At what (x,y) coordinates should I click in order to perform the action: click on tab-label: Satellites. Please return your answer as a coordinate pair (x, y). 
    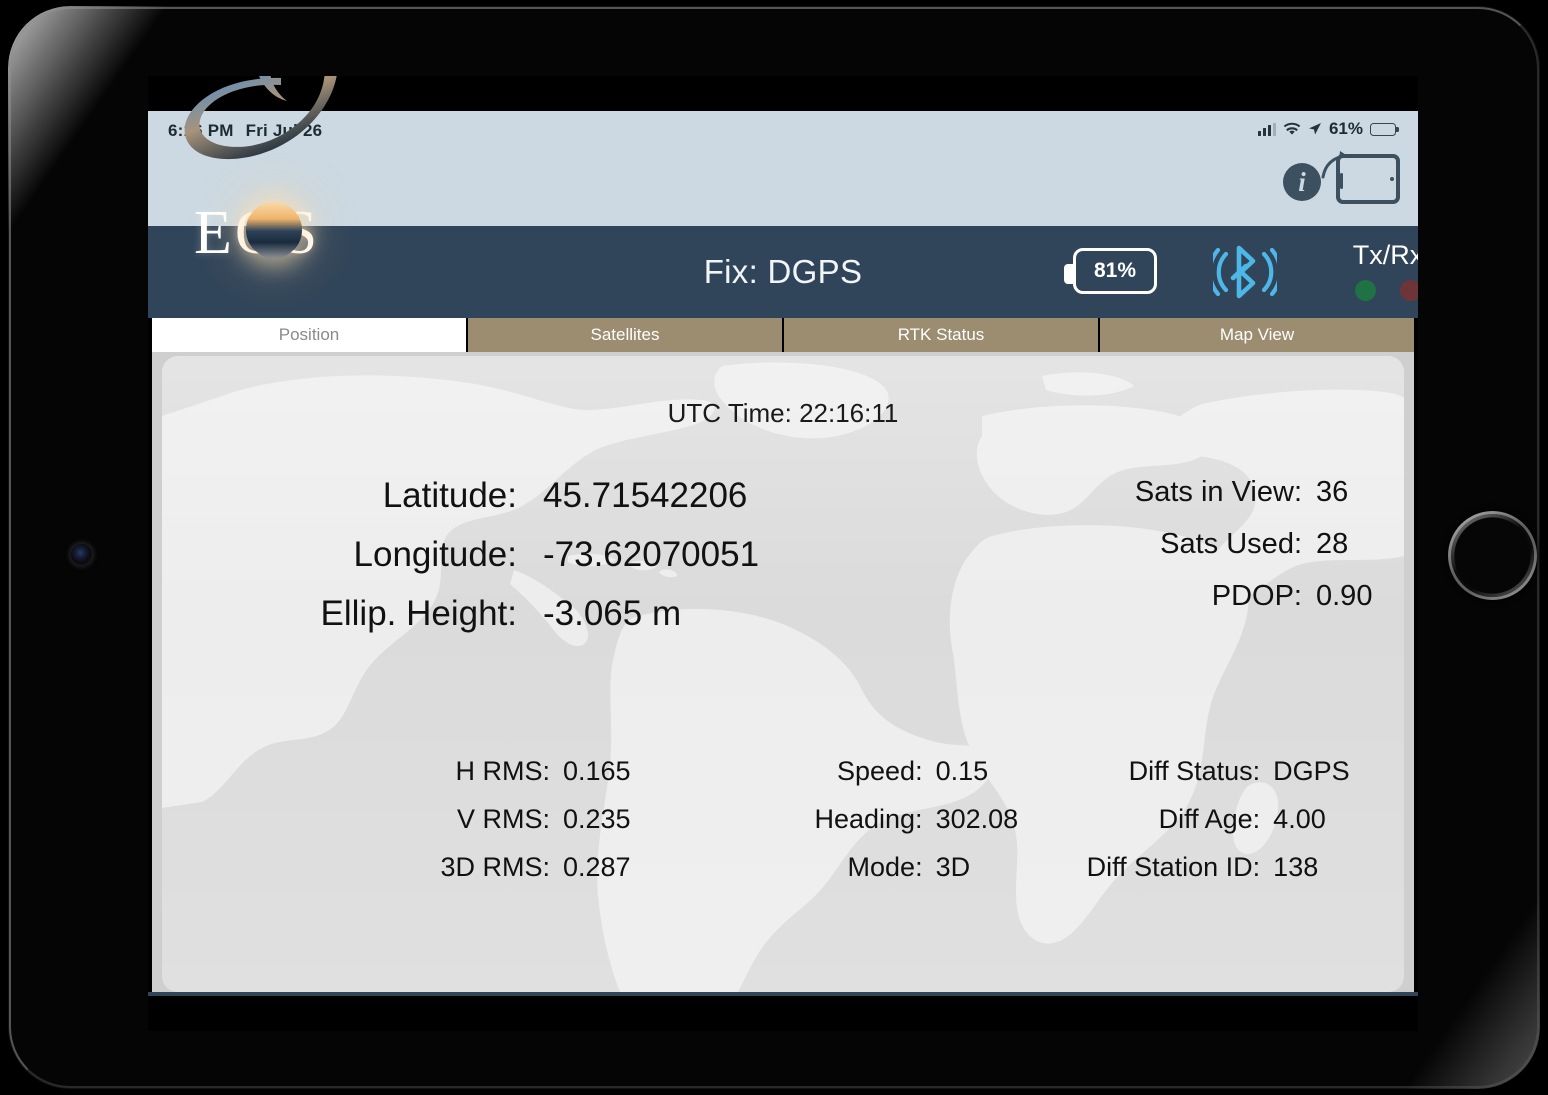
    Looking at the image, I should click on (625, 334).